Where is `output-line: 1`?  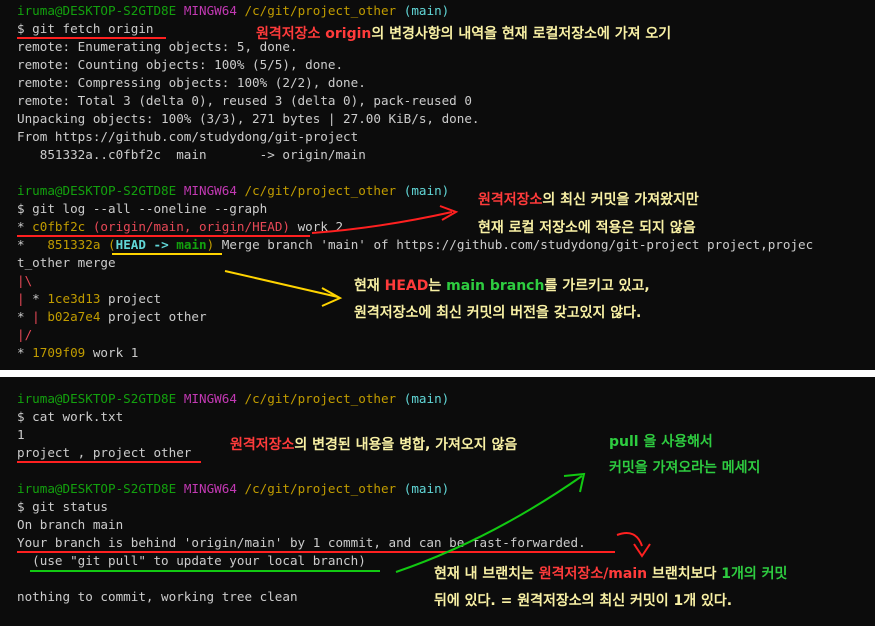
output-line: 1 is located at coordinates (21, 434).